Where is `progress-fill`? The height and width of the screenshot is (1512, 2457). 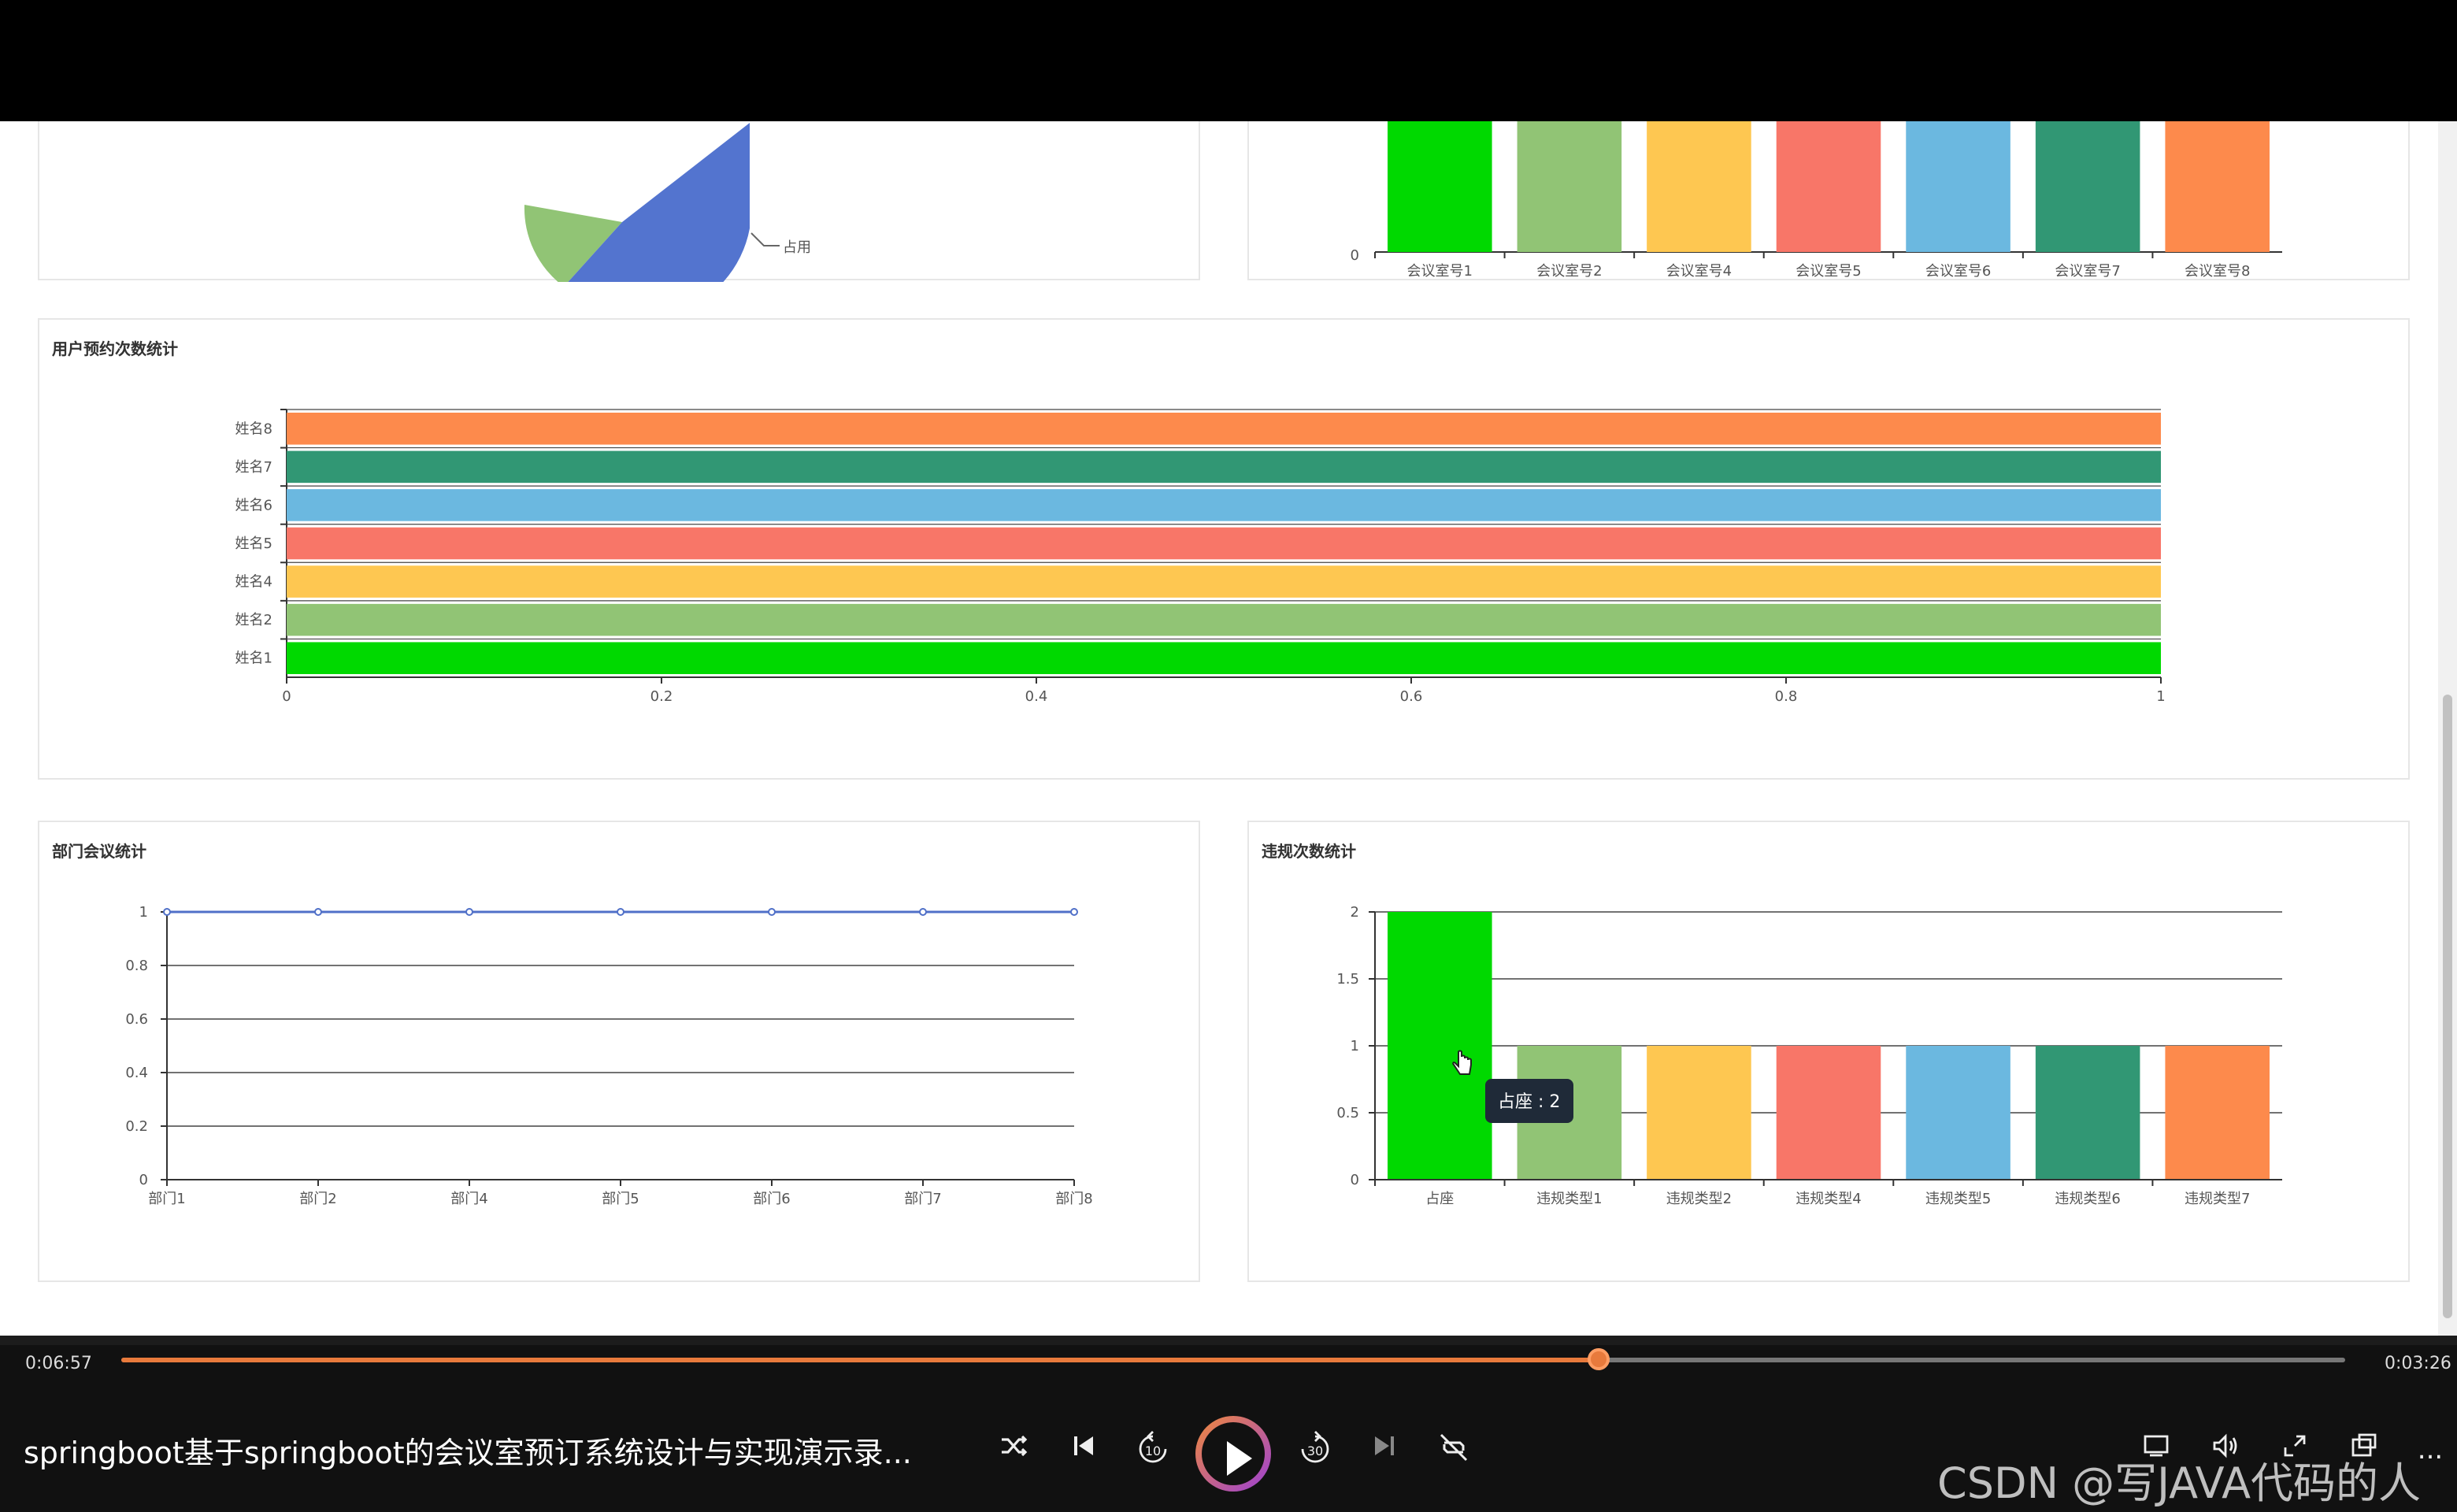 progress-fill is located at coordinates (860, 1360).